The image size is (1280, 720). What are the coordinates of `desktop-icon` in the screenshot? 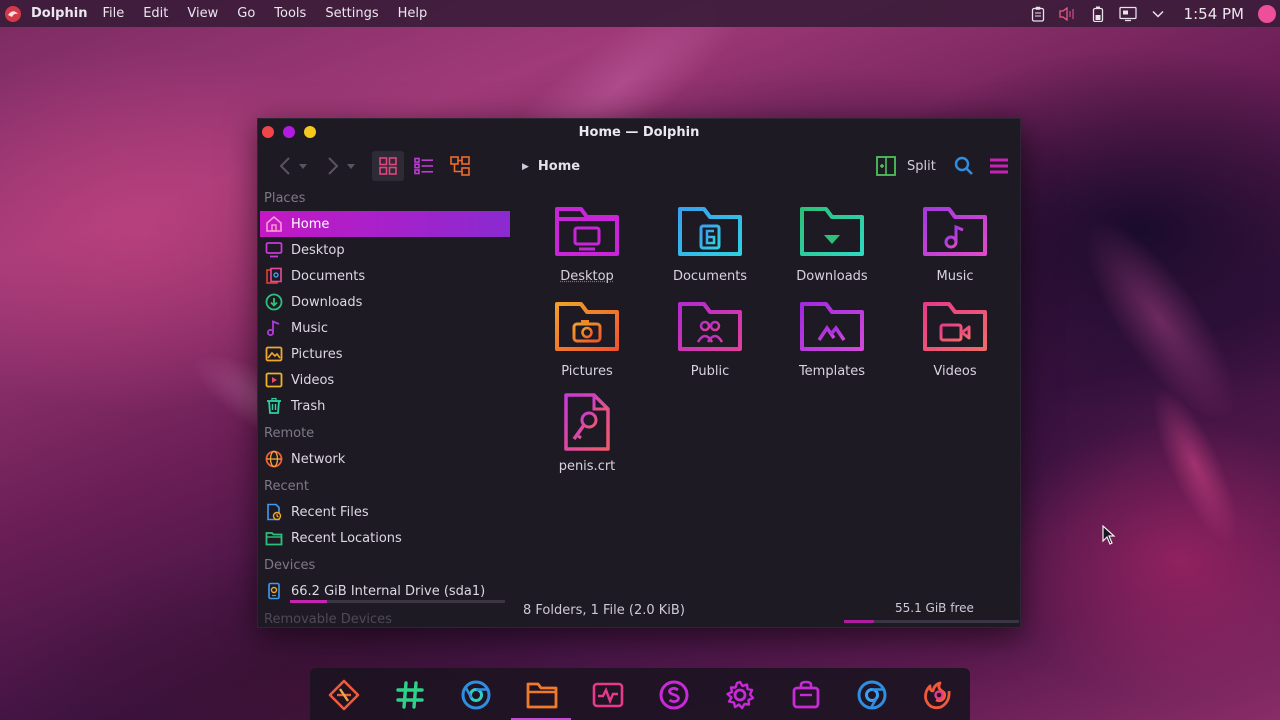 It's located at (274, 250).